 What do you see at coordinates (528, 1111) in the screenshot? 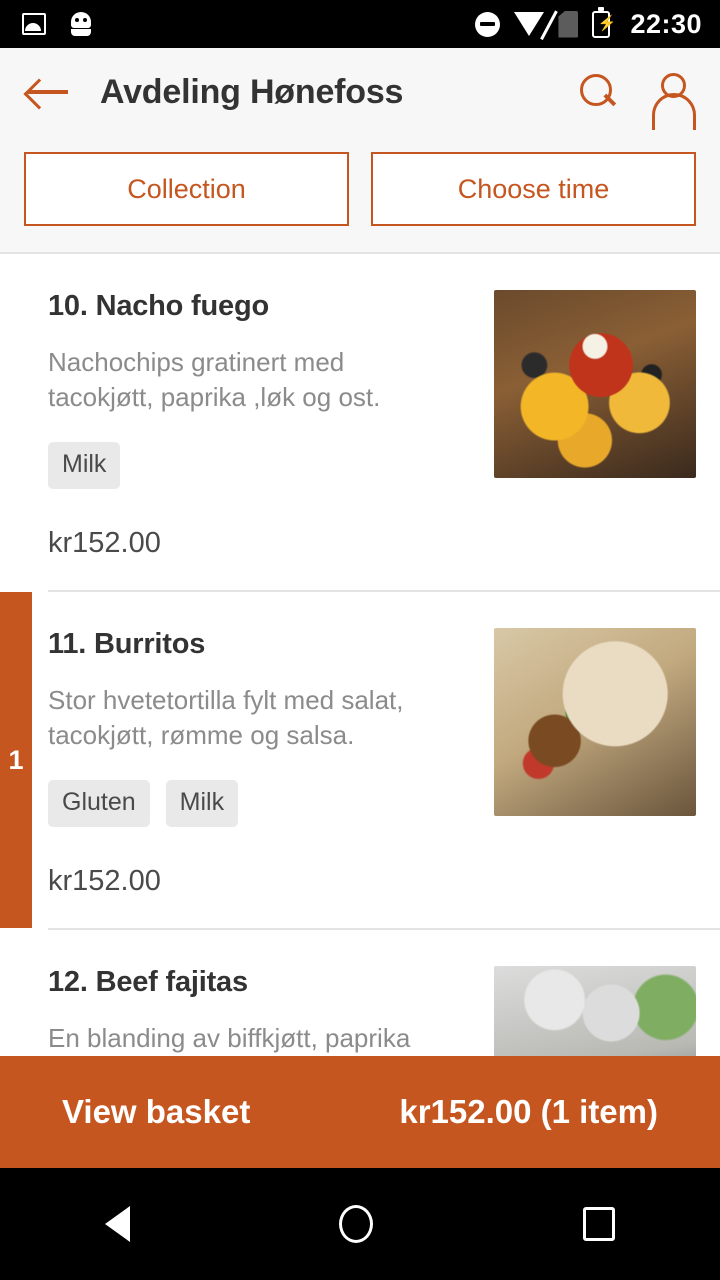
I see `basket-total: kr152.00 (1 item)` at bounding box center [528, 1111].